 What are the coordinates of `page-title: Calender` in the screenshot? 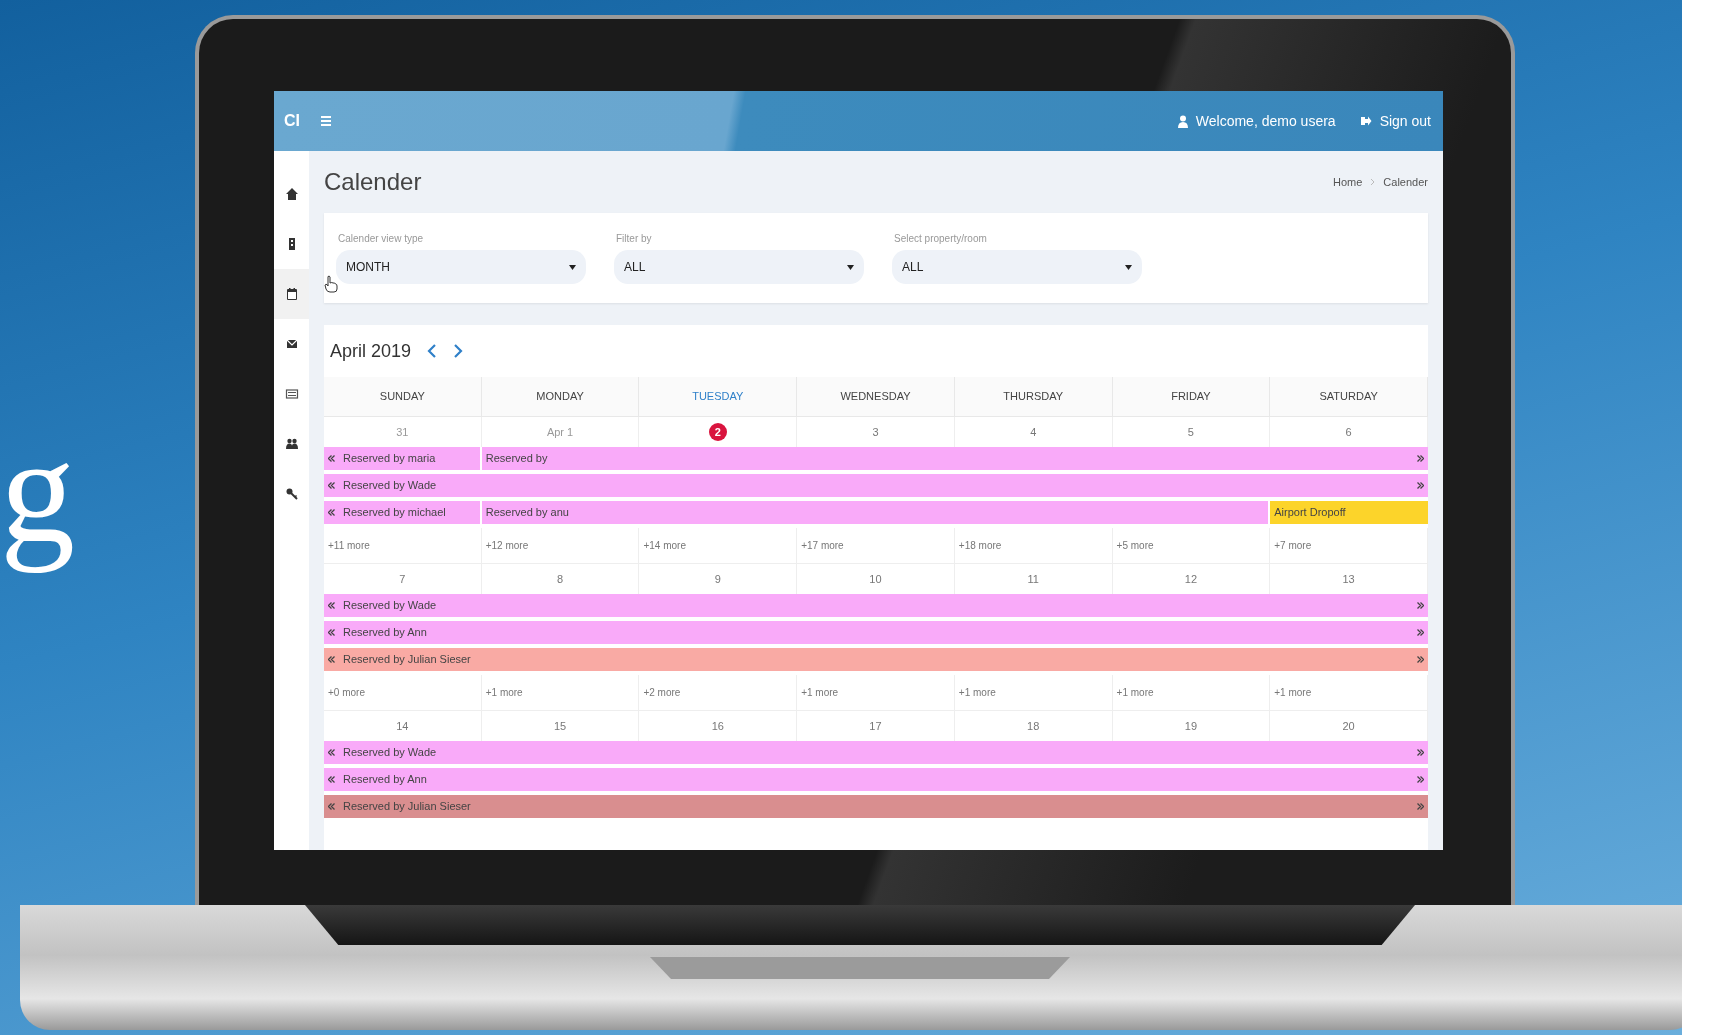 It's located at (373, 182).